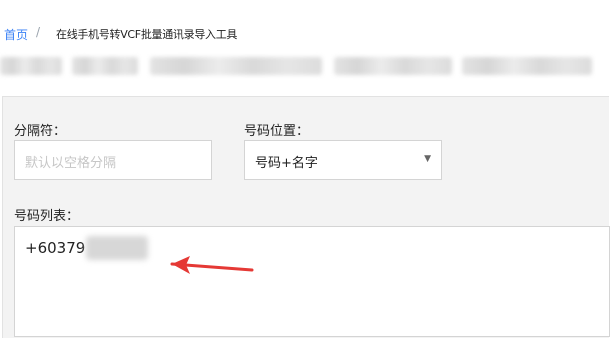  What do you see at coordinates (16, 34) in the screenshot?
I see `breadcrumb-home-link: 首页` at bounding box center [16, 34].